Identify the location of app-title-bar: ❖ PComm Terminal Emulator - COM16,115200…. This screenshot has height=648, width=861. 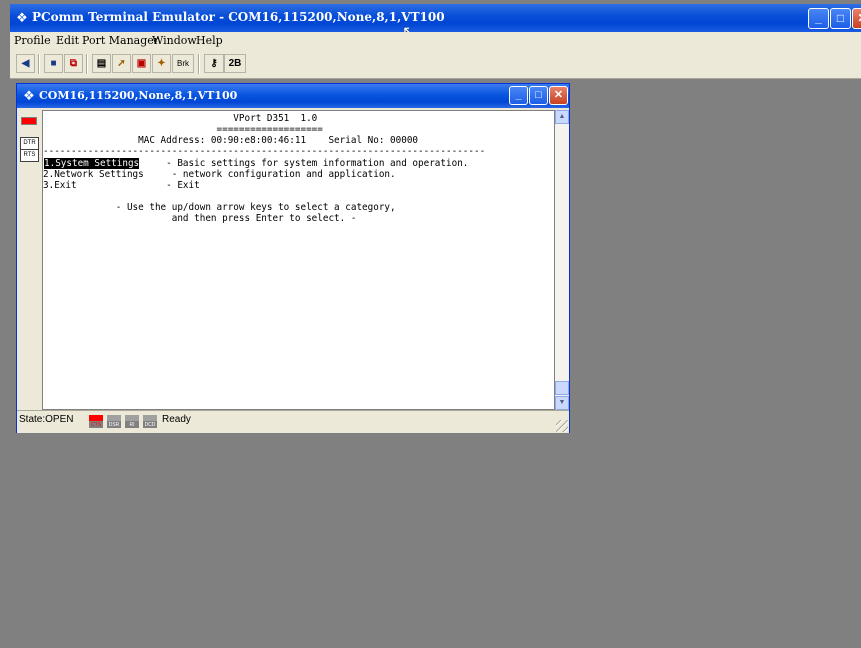
(435, 22).